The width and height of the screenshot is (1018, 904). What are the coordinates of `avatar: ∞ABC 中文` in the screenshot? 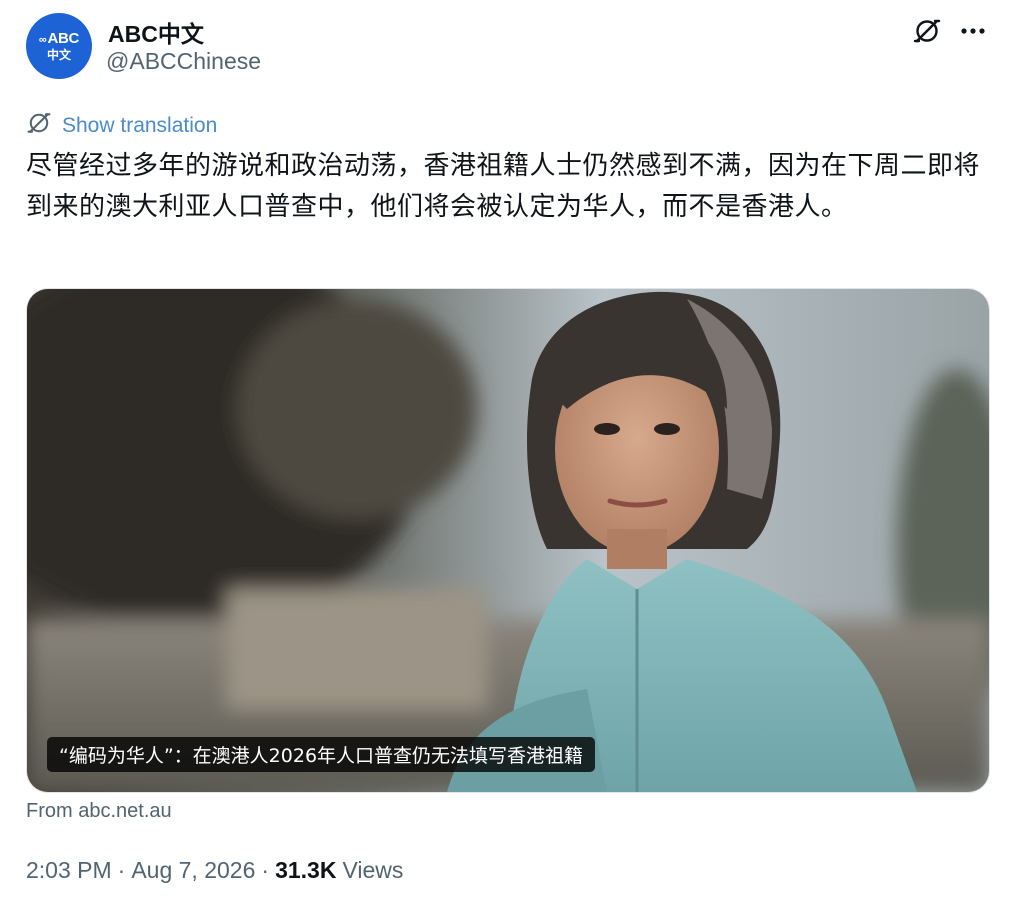 It's located at (59, 46).